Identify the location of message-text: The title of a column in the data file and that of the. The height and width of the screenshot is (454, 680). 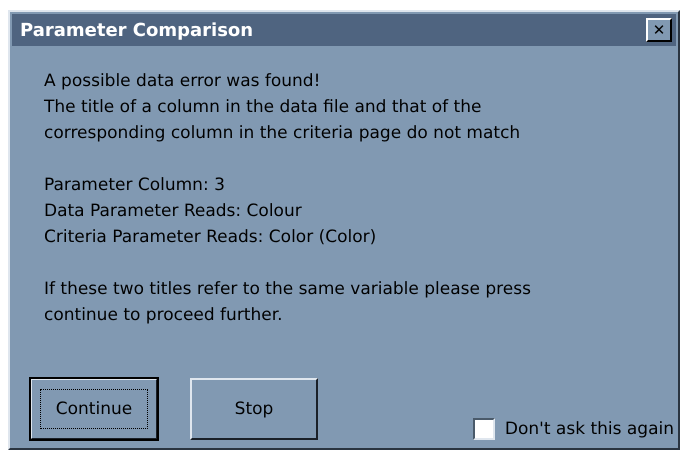
(263, 107).